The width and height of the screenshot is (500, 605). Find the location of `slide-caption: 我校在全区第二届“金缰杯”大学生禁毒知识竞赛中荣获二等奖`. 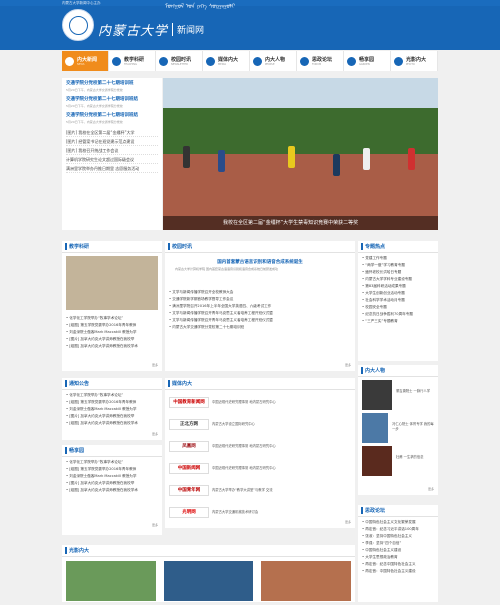

slide-caption: 我校在全区第二届“金缰杯”大学生禁毒知识竞赛中荣获二等奖 is located at coordinates (300, 223).